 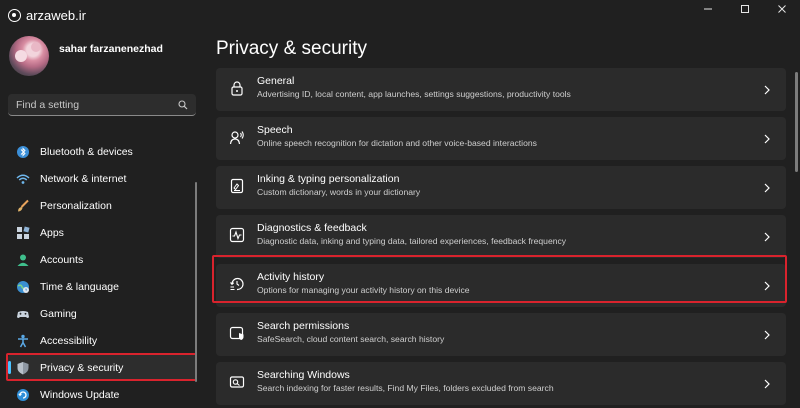 What do you see at coordinates (102, 232) in the screenshot?
I see `sidebar-item-apps: Apps` at bounding box center [102, 232].